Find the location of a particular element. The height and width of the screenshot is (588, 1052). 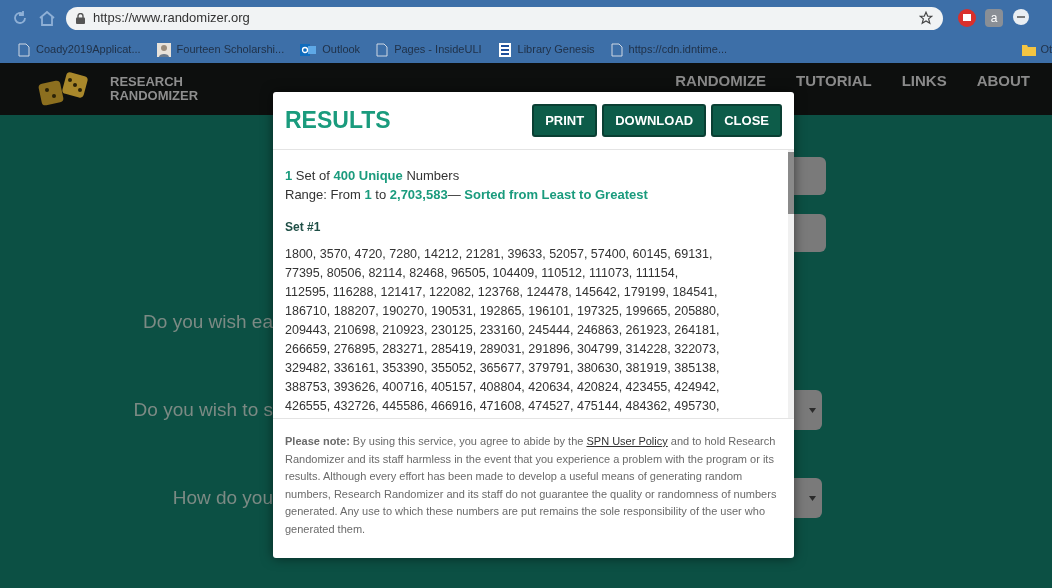

person-icon is located at coordinates (163, 49).